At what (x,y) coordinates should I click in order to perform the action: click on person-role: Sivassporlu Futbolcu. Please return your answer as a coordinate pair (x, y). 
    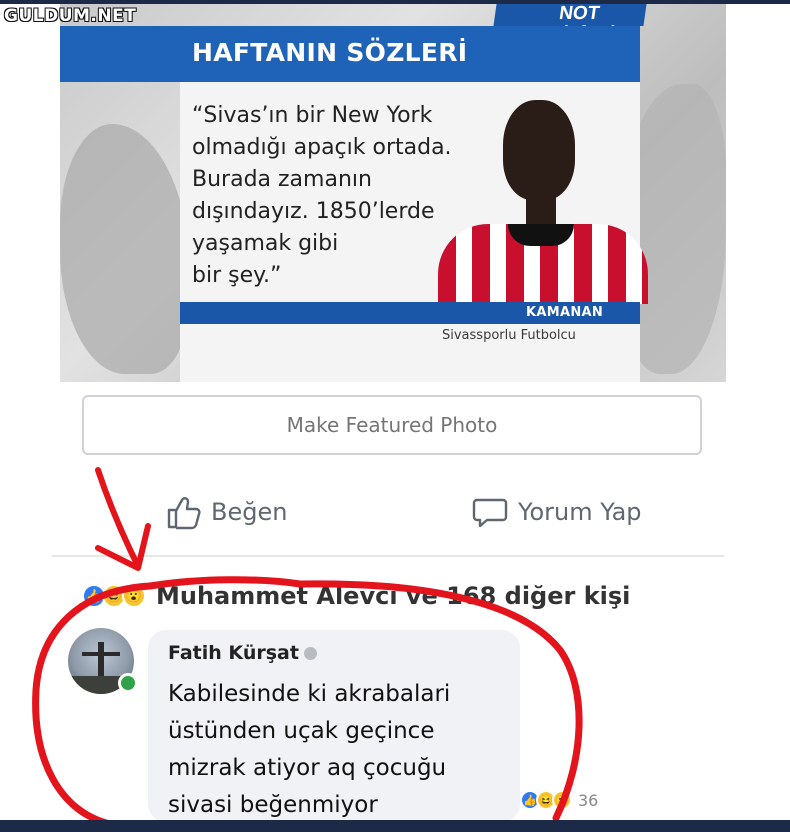
    Looking at the image, I should click on (509, 335).